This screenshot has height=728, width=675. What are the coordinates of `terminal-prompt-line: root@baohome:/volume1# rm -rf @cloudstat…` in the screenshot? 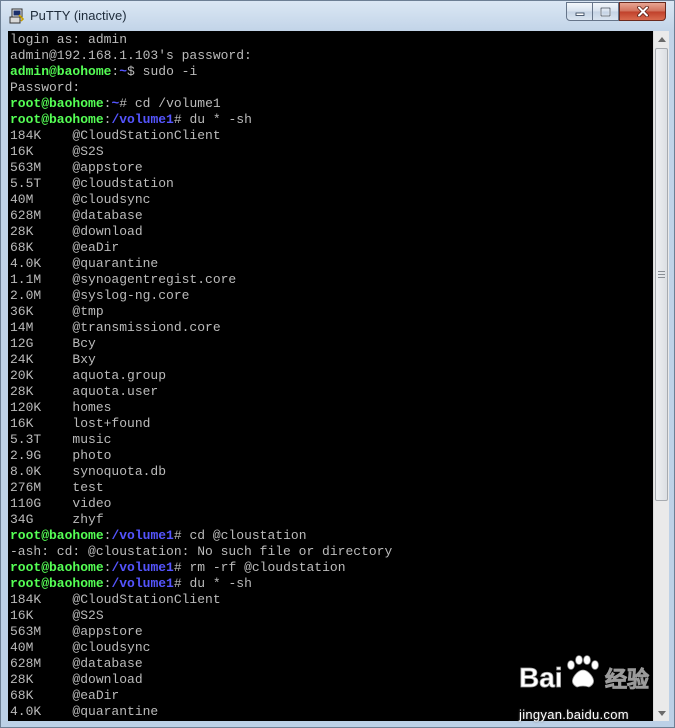 It's located at (331, 568).